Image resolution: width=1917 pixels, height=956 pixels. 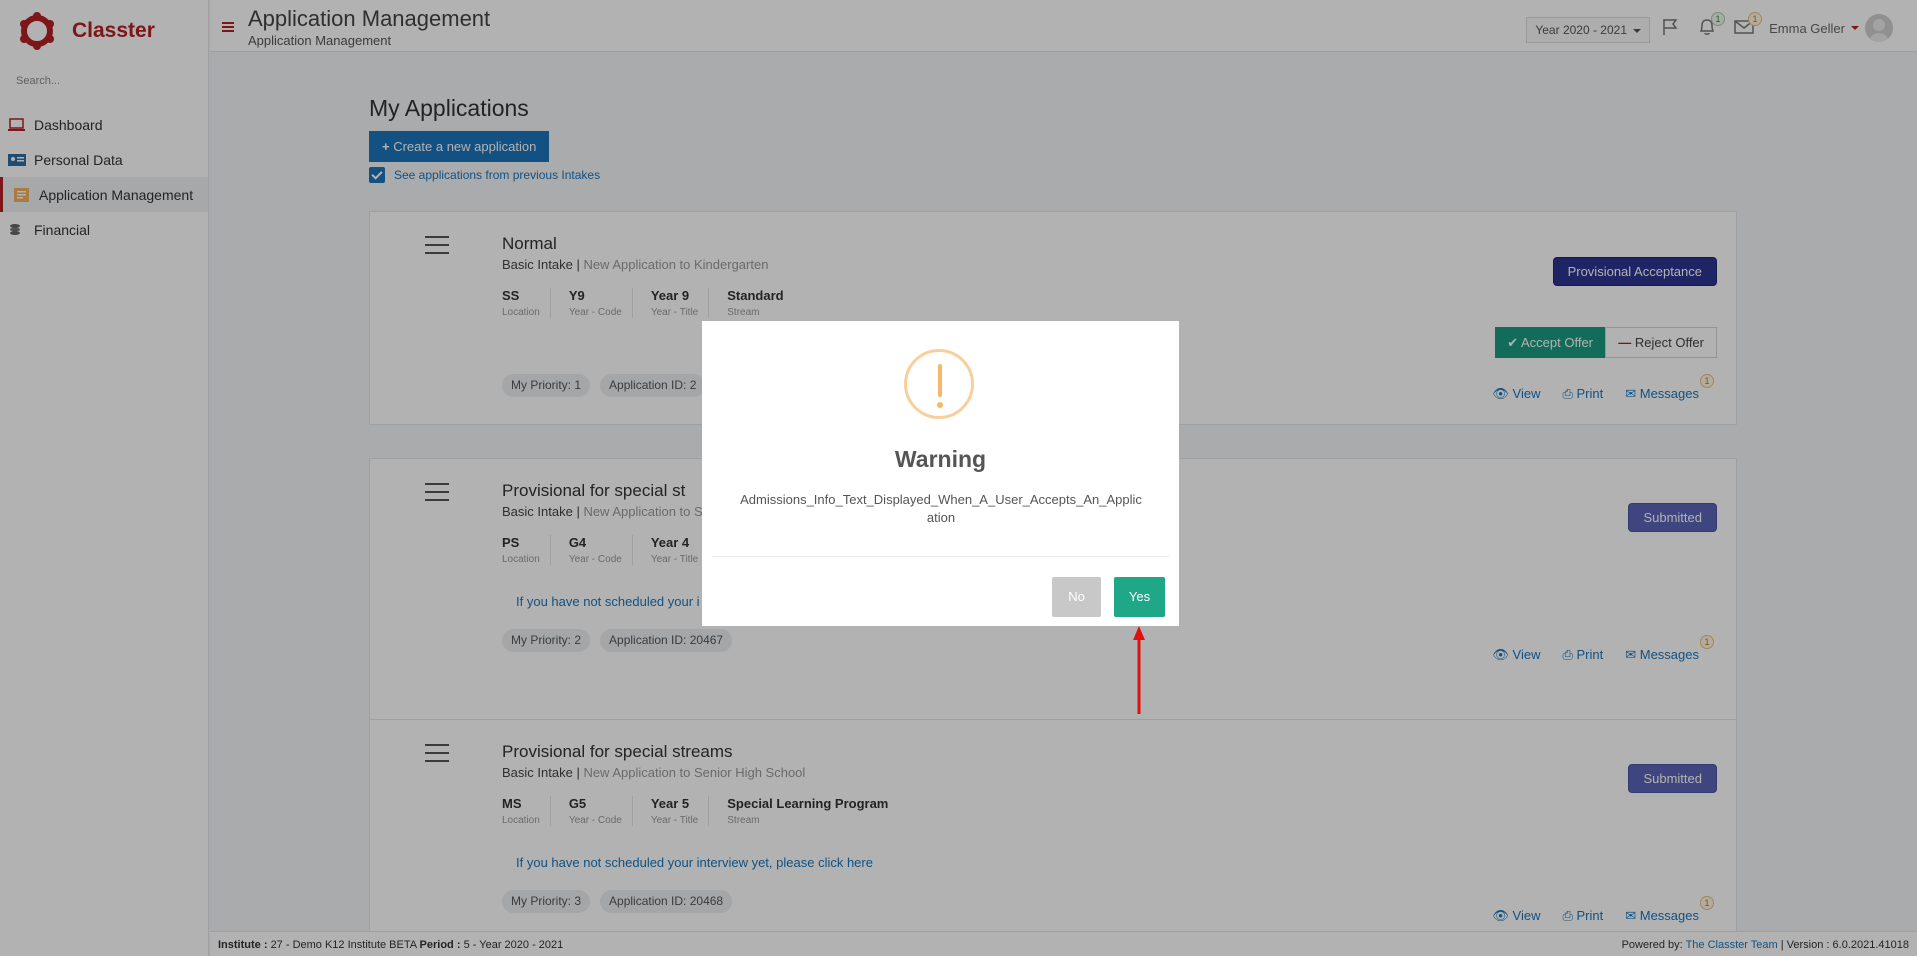 What do you see at coordinates (1139, 670) in the screenshot?
I see `annotation-arrow-icon` at bounding box center [1139, 670].